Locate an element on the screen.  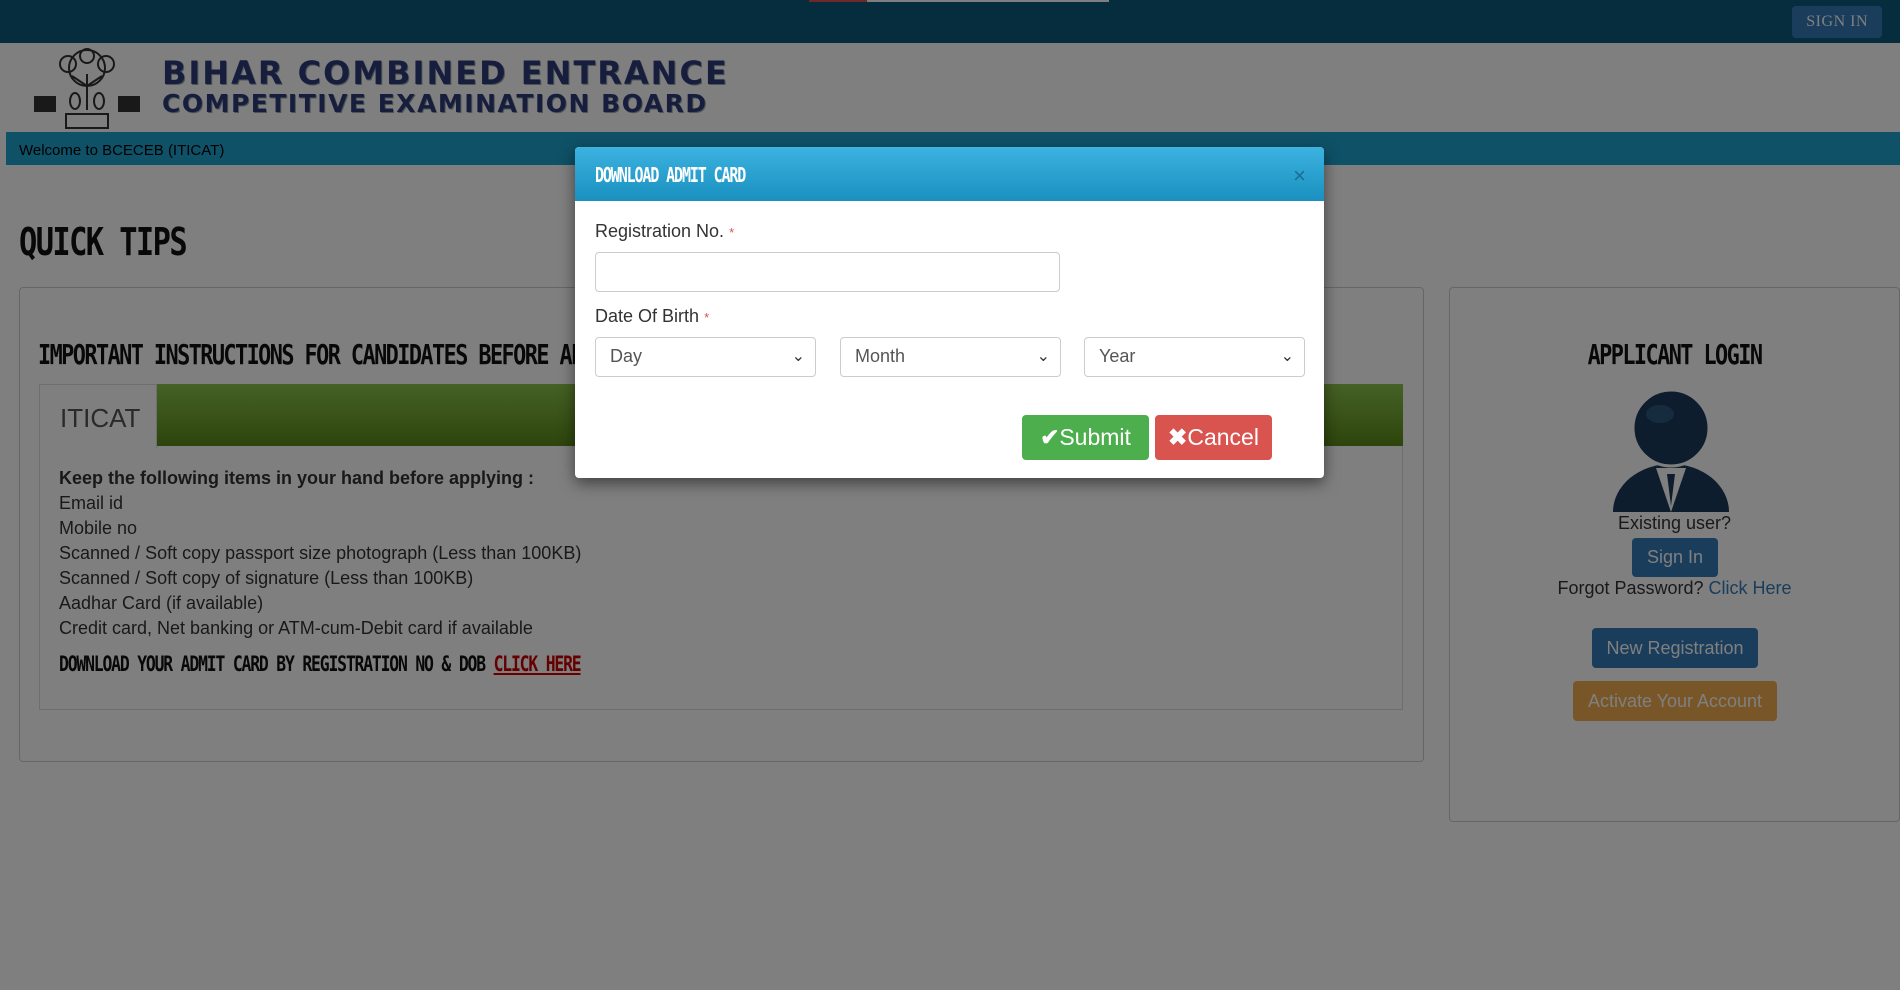
submit-button: ✔Submit is located at coordinates (1085, 437).